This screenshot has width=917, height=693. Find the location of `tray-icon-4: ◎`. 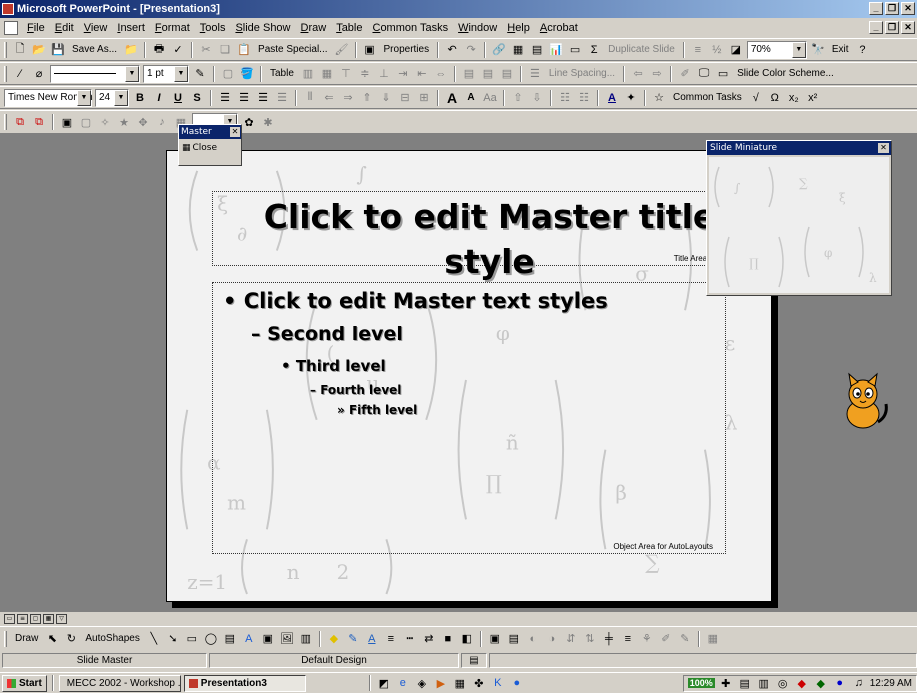

tray-icon-4: ◎ is located at coordinates (783, 683).